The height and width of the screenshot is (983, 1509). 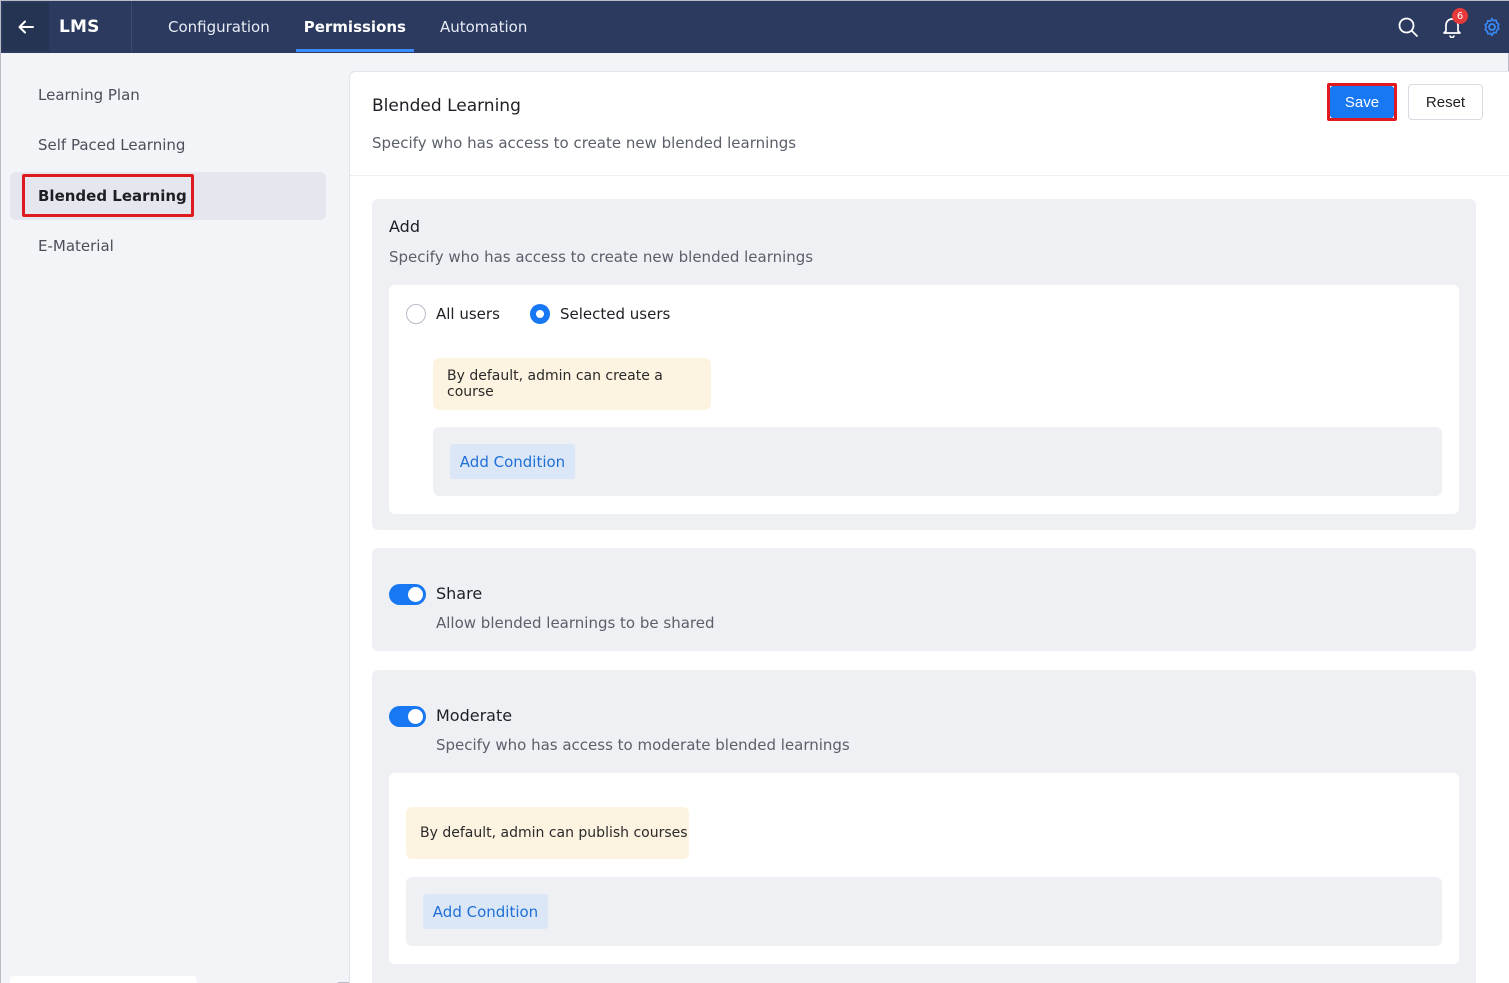 I want to click on share-section-subtitle: Allow blended learnings to be shared, so click(x=575, y=623).